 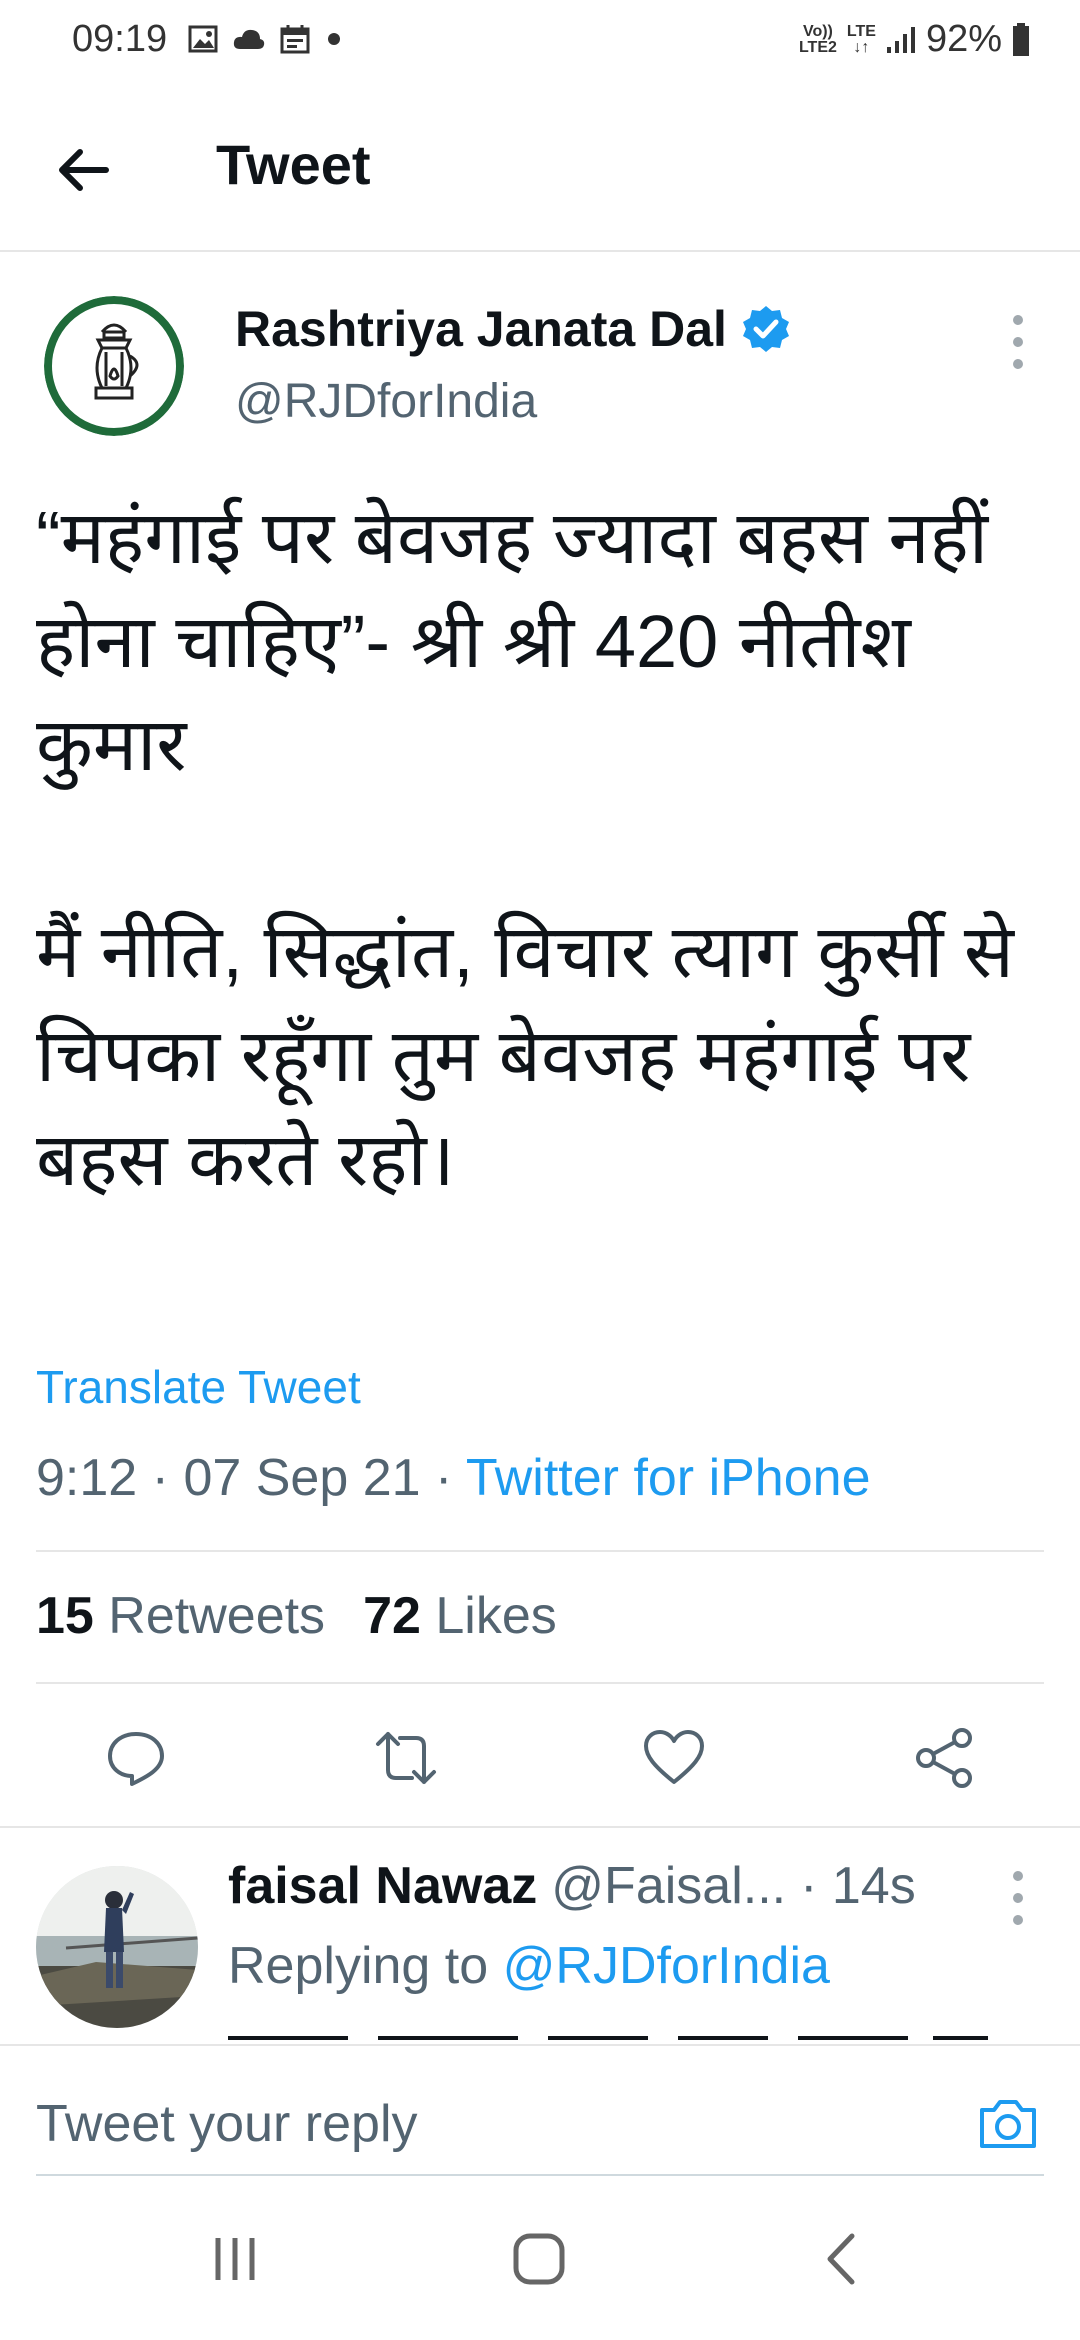 What do you see at coordinates (481, 329) in the screenshot?
I see `author-name: Rashtriya Janata Dal` at bounding box center [481, 329].